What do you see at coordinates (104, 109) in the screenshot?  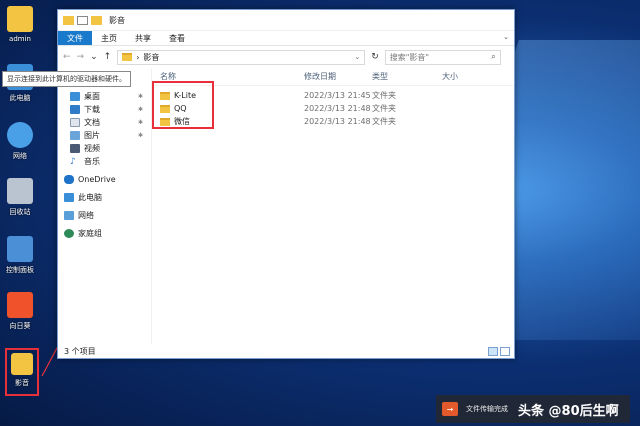 I see `nav-item-downloads: 下载 ✱` at bounding box center [104, 109].